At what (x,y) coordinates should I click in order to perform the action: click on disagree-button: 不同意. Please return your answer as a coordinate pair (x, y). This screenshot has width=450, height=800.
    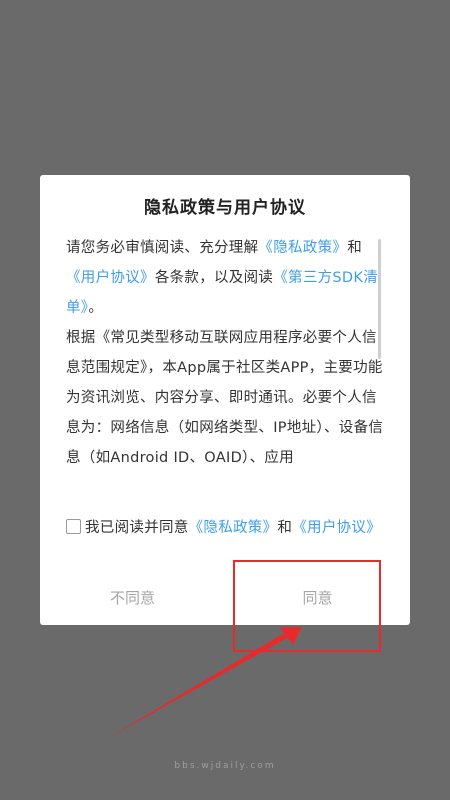
    Looking at the image, I should click on (132, 597).